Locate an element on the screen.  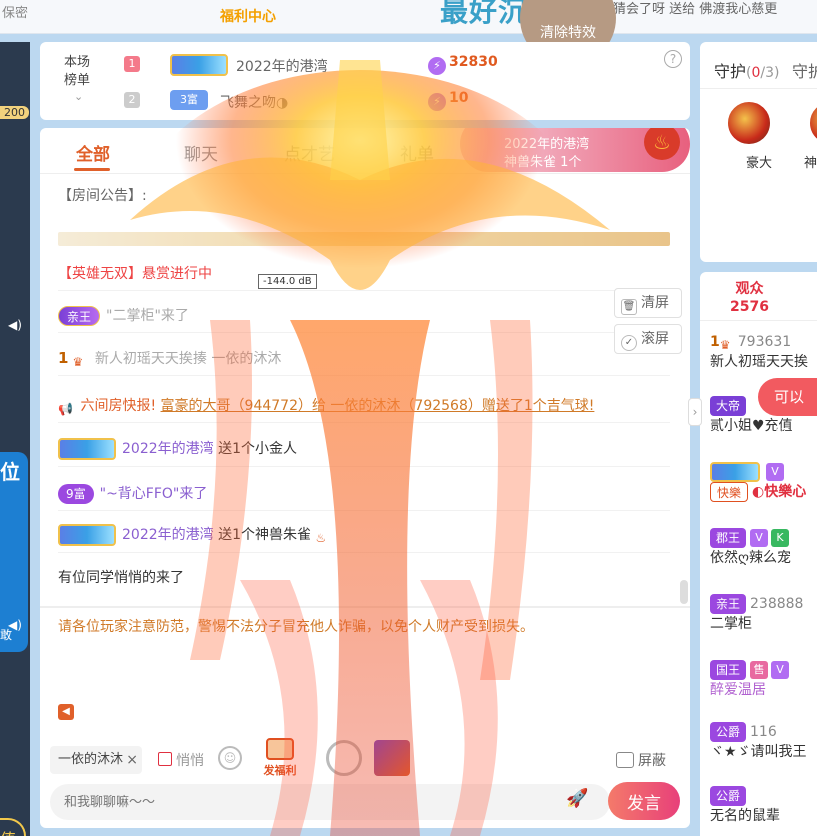
gift-box-icon is located at coordinates (280, 749).